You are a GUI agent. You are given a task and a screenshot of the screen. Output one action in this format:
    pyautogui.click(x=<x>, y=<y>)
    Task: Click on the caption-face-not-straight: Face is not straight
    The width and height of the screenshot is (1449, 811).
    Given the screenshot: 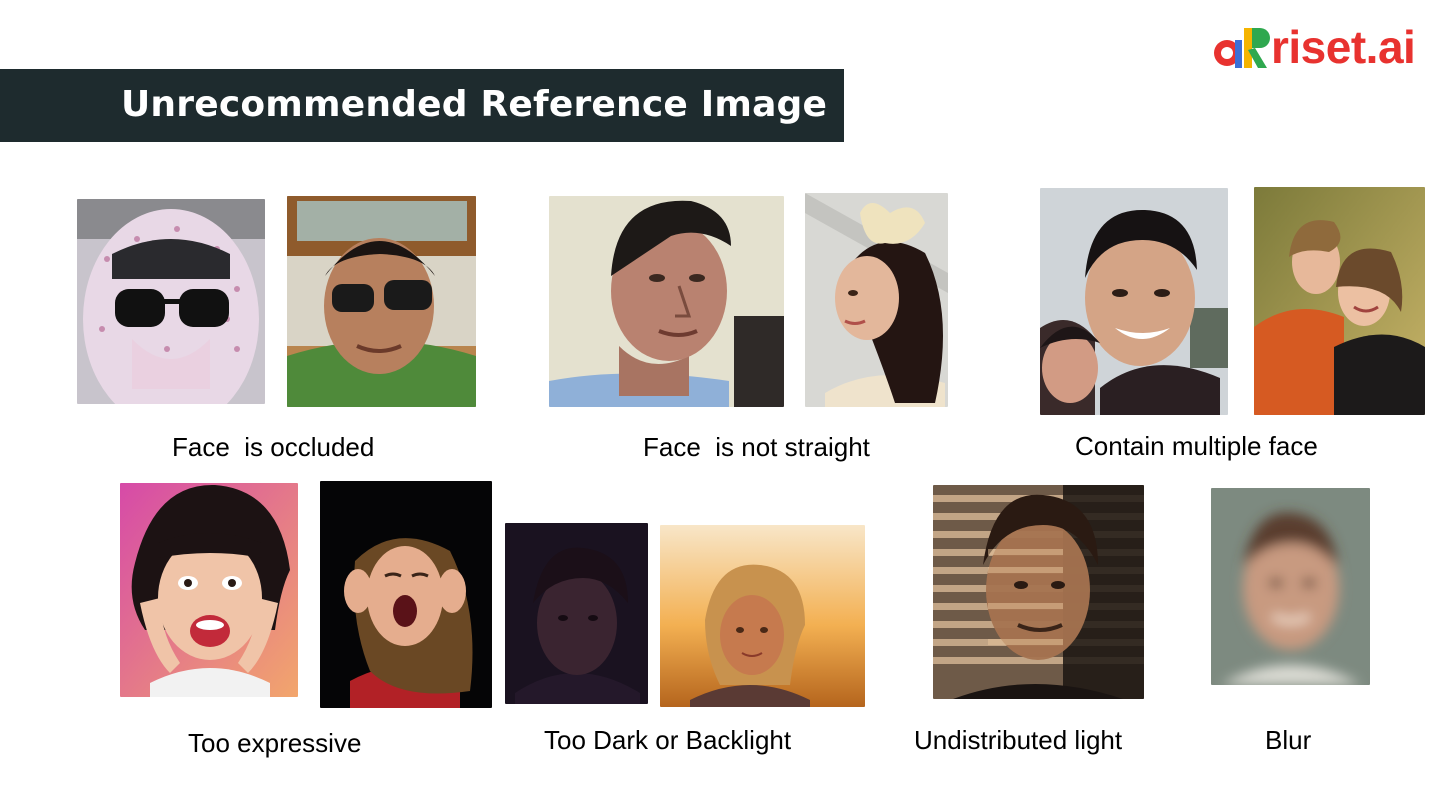 What is the action you would take?
    pyautogui.click(x=756, y=447)
    